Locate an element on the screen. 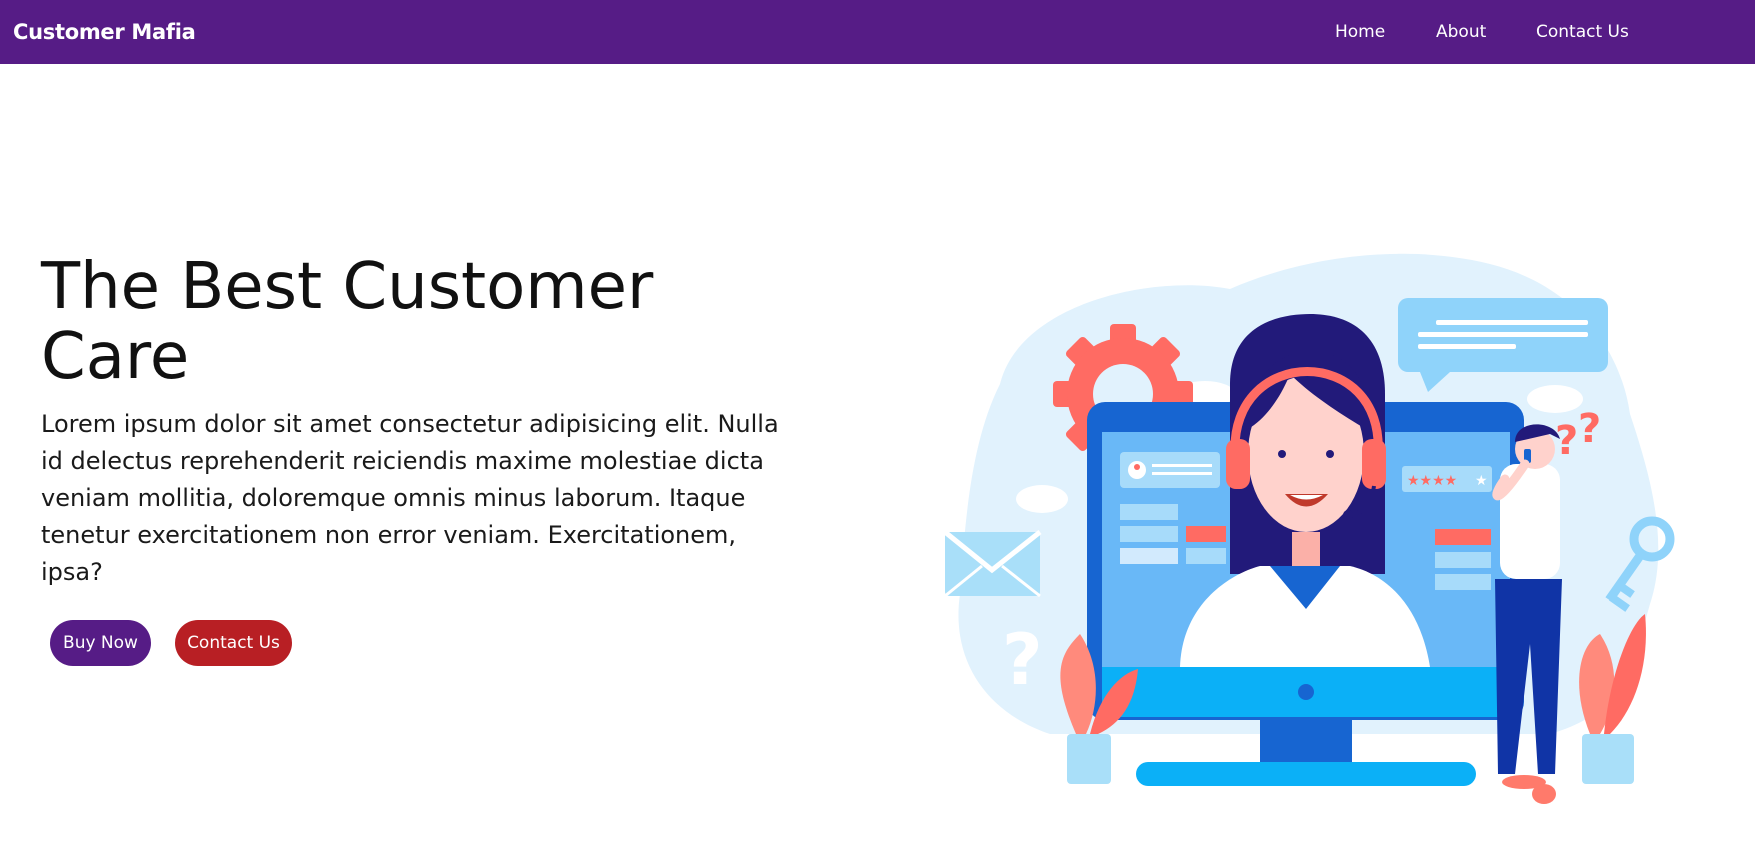 This screenshot has height=868, width=1755. nav-link-contact: Contact Us is located at coordinates (1582, 32).